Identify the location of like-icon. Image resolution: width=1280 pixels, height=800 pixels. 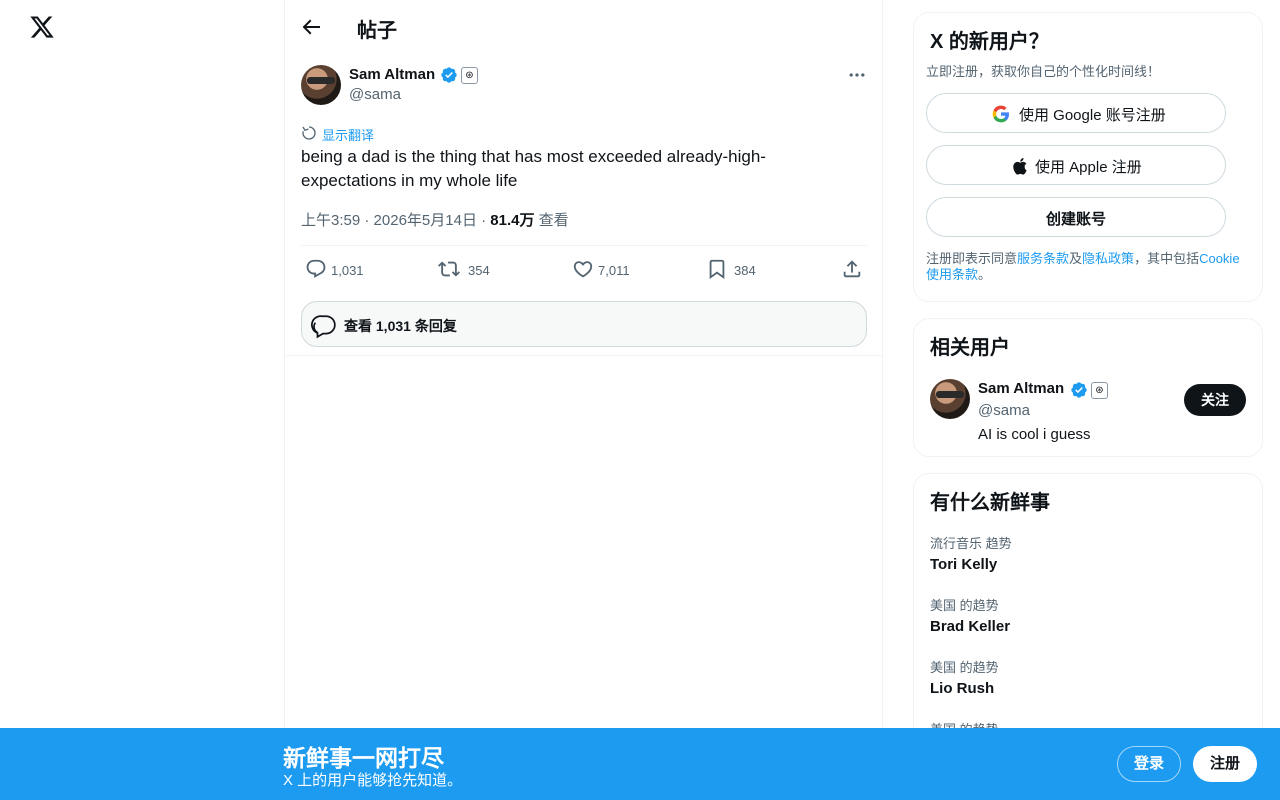
(583, 269).